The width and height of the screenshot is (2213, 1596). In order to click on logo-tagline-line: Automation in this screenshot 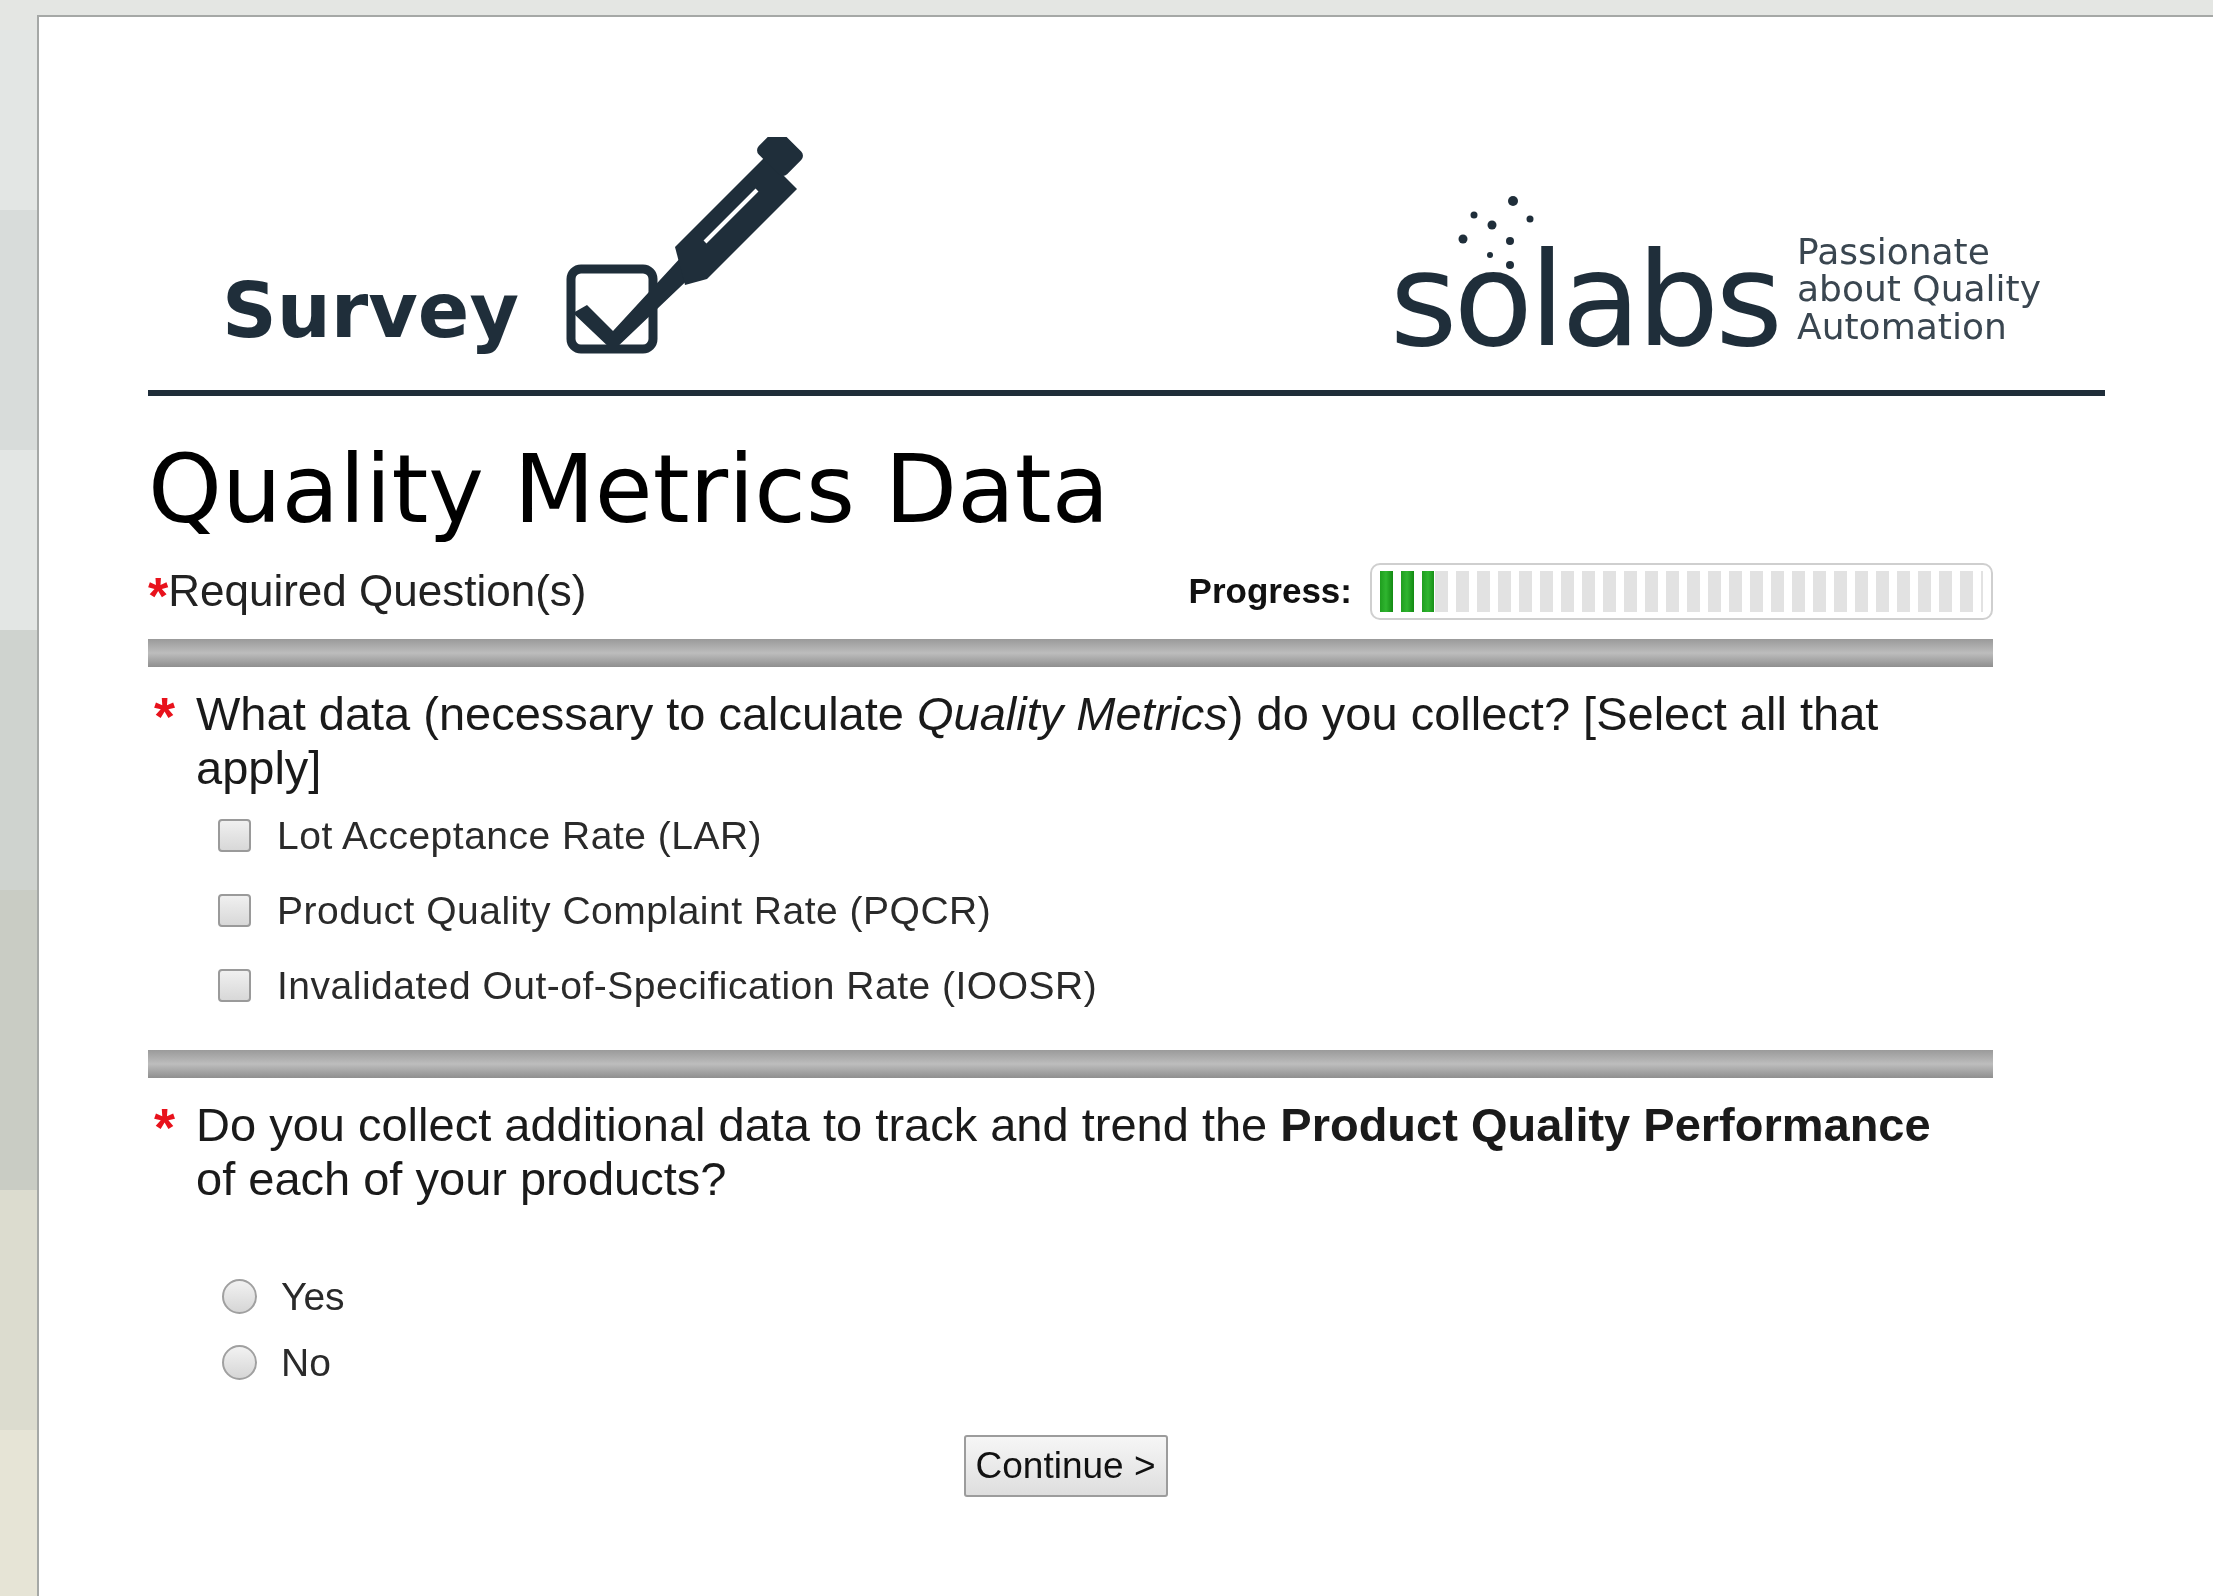, I will do `click(1902, 327)`.